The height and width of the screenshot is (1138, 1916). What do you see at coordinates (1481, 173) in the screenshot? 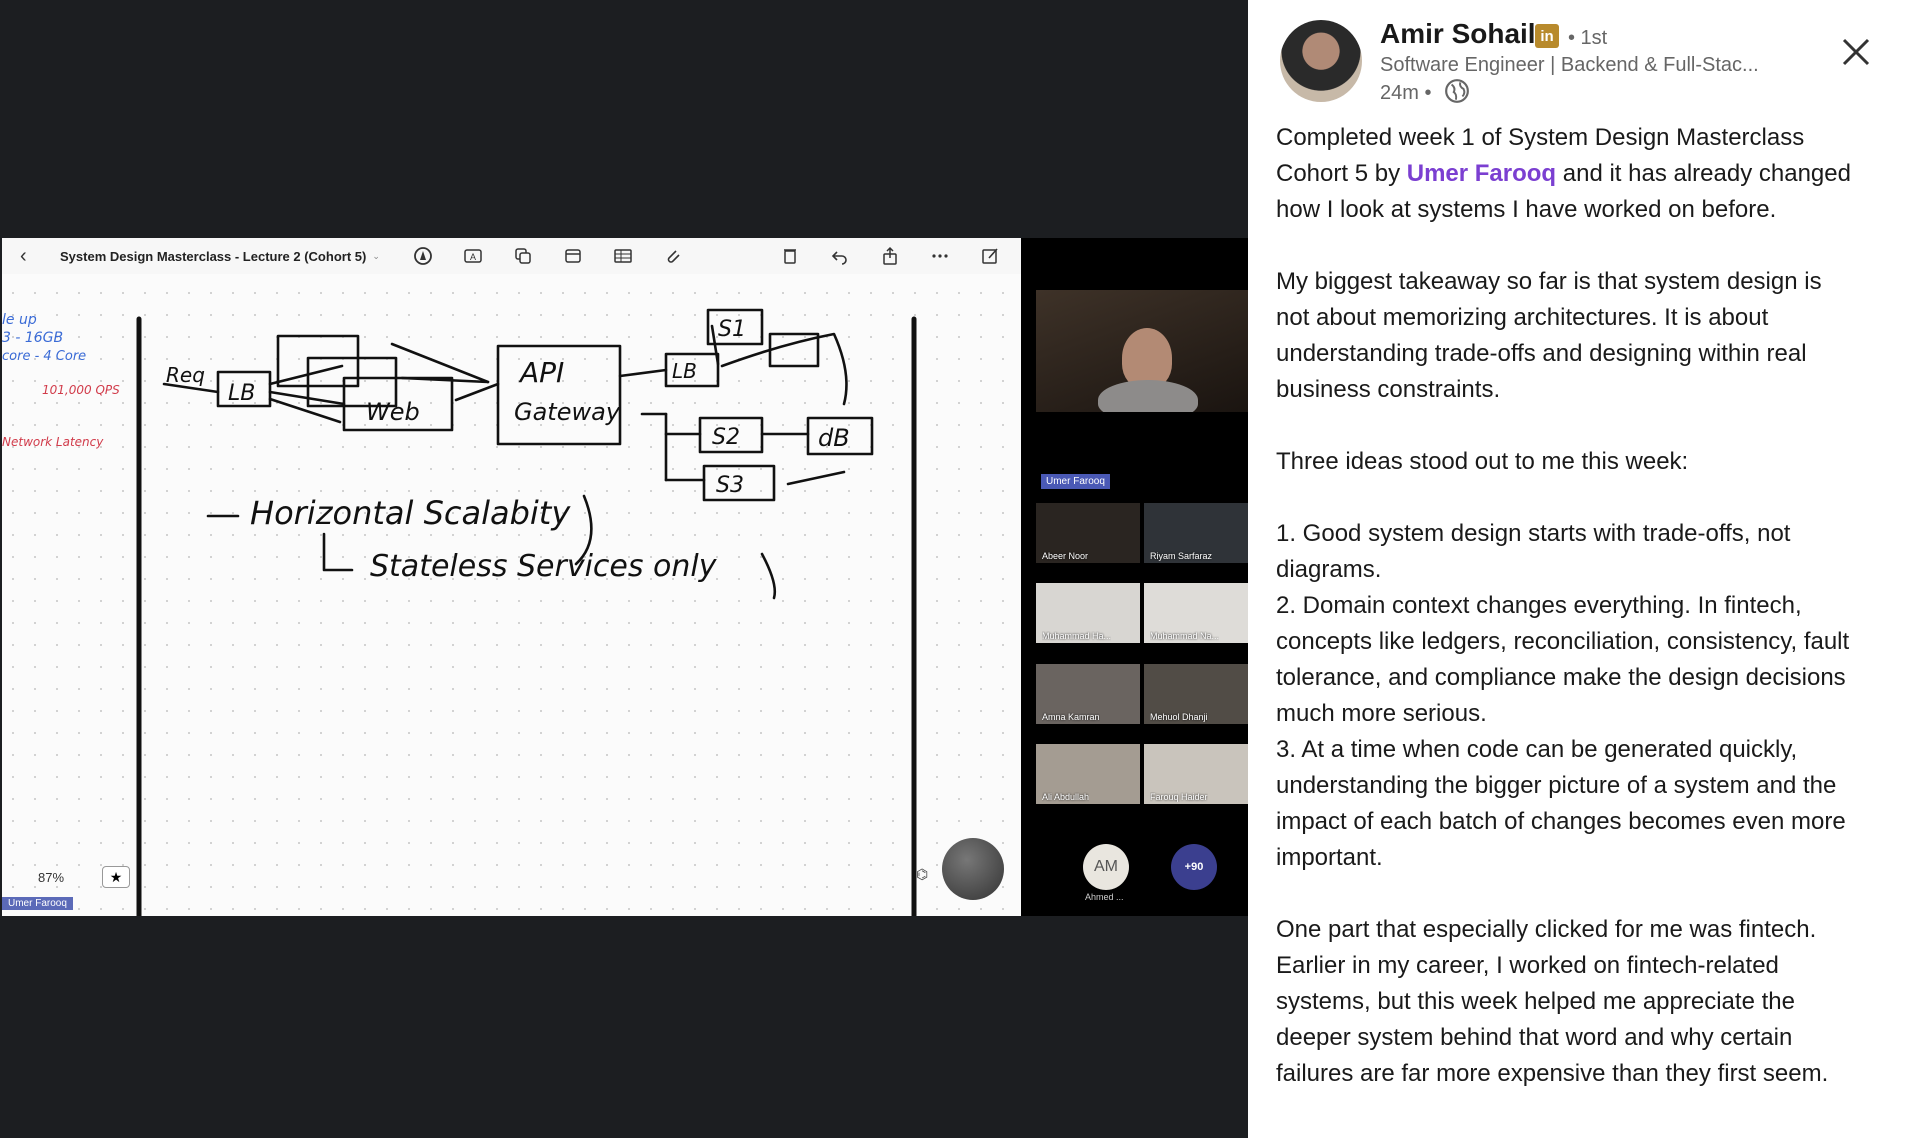
I see `mention-link: Umer Farooq` at bounding box center [1481, 173].